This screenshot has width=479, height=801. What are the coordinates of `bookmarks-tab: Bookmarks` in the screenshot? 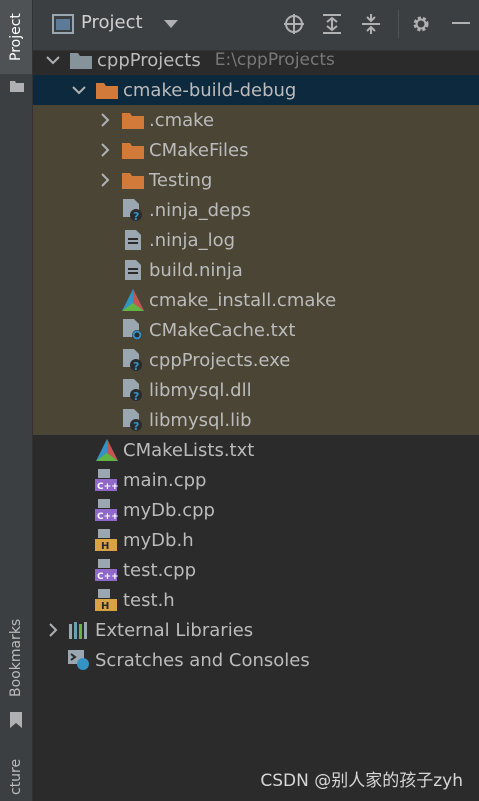 It's located at (16, 658).